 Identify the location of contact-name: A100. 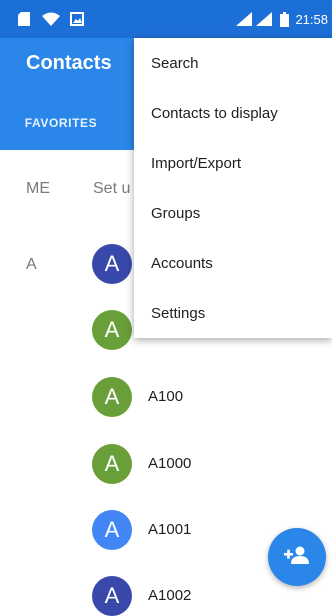
(166, 396).